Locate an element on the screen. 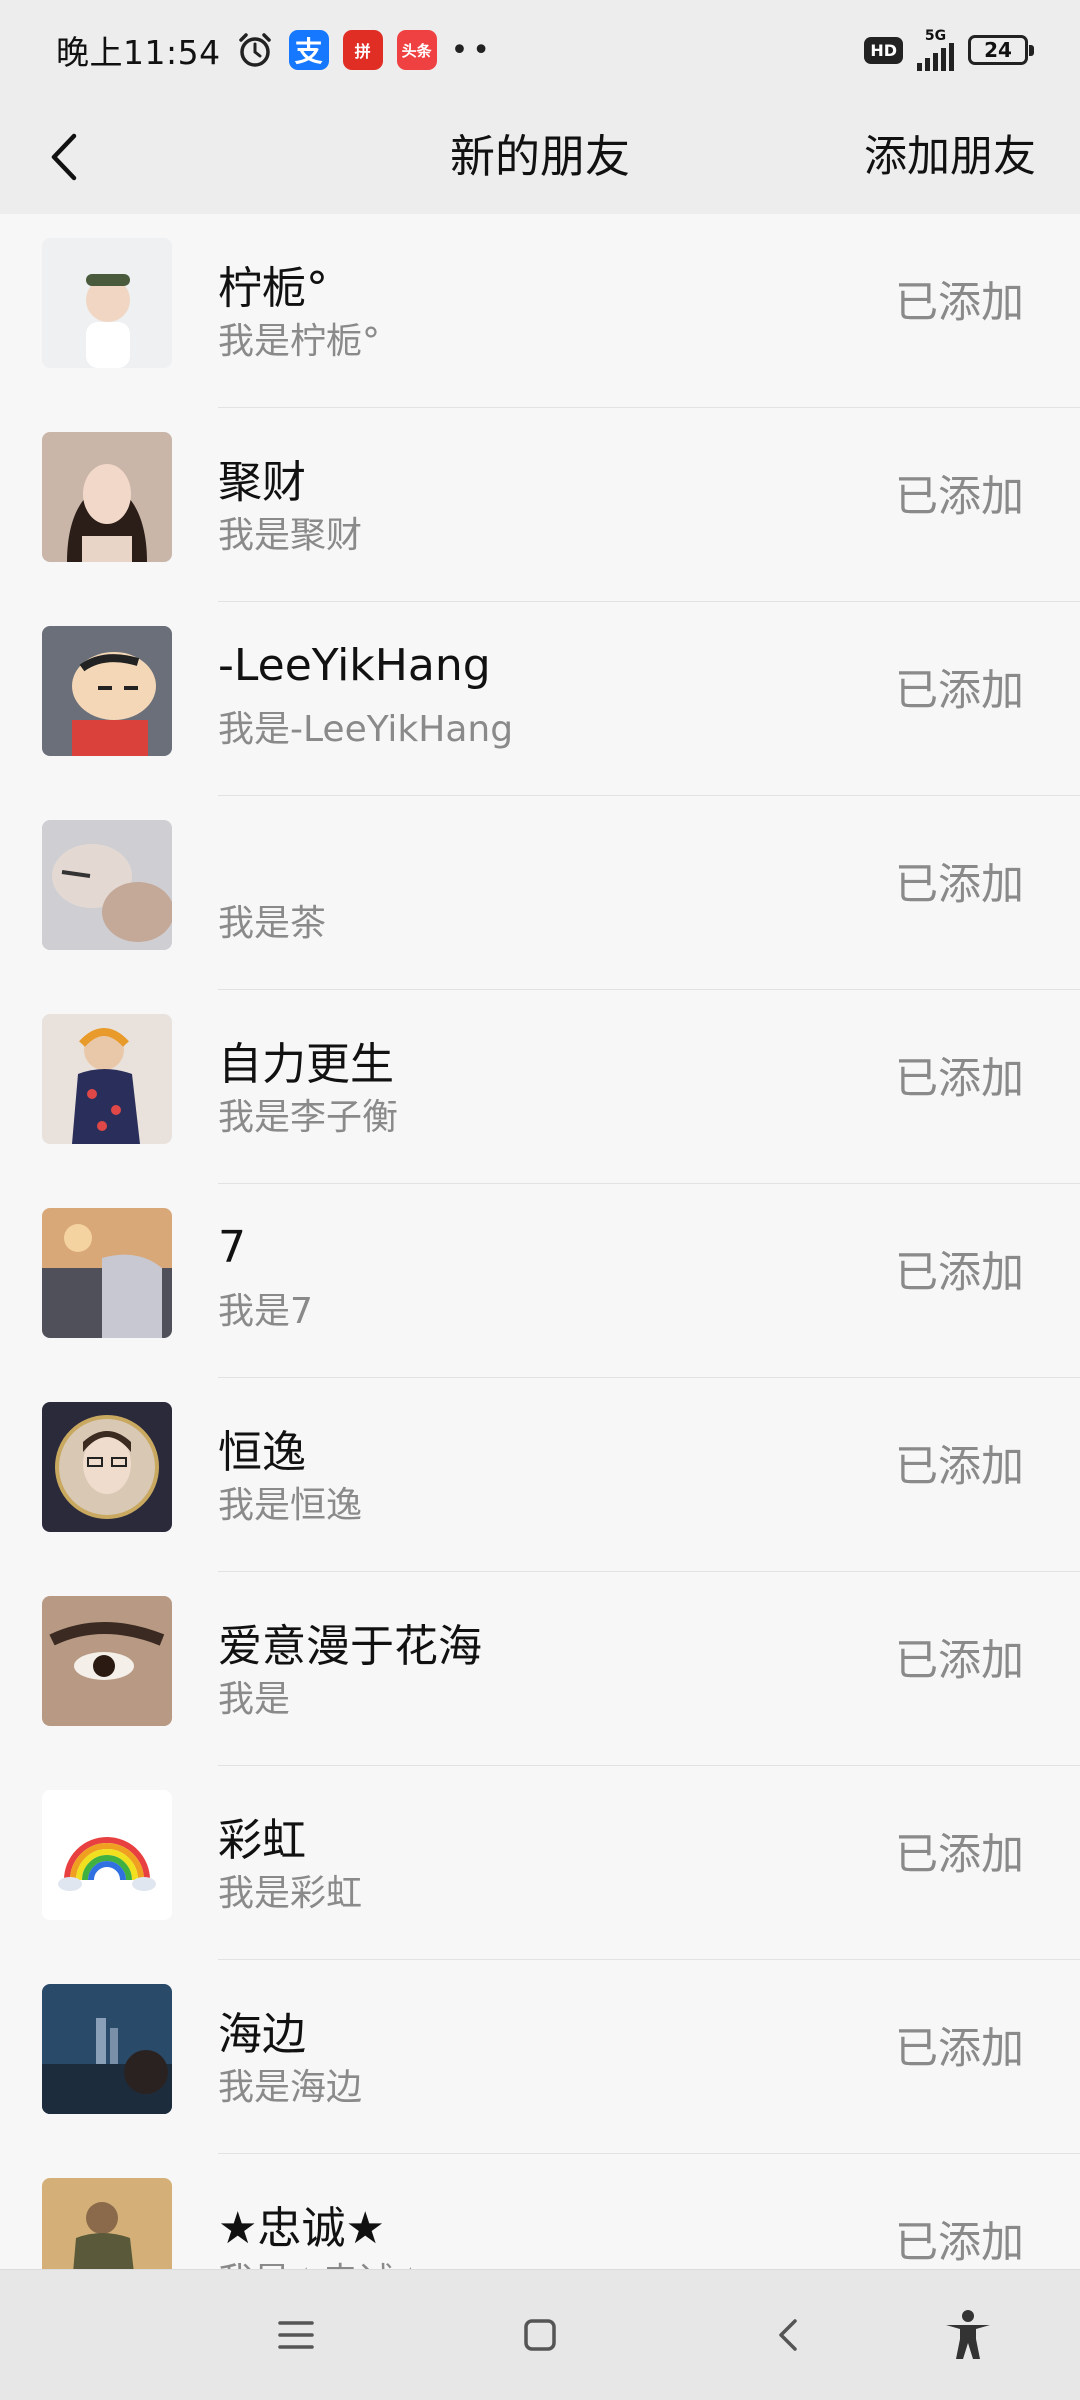 The width and height of the screenshot is (1080, 2400). friend-row: -LeeYikHang 我是-LeeYikHang 已添加 is located at coordinates (540, 699).